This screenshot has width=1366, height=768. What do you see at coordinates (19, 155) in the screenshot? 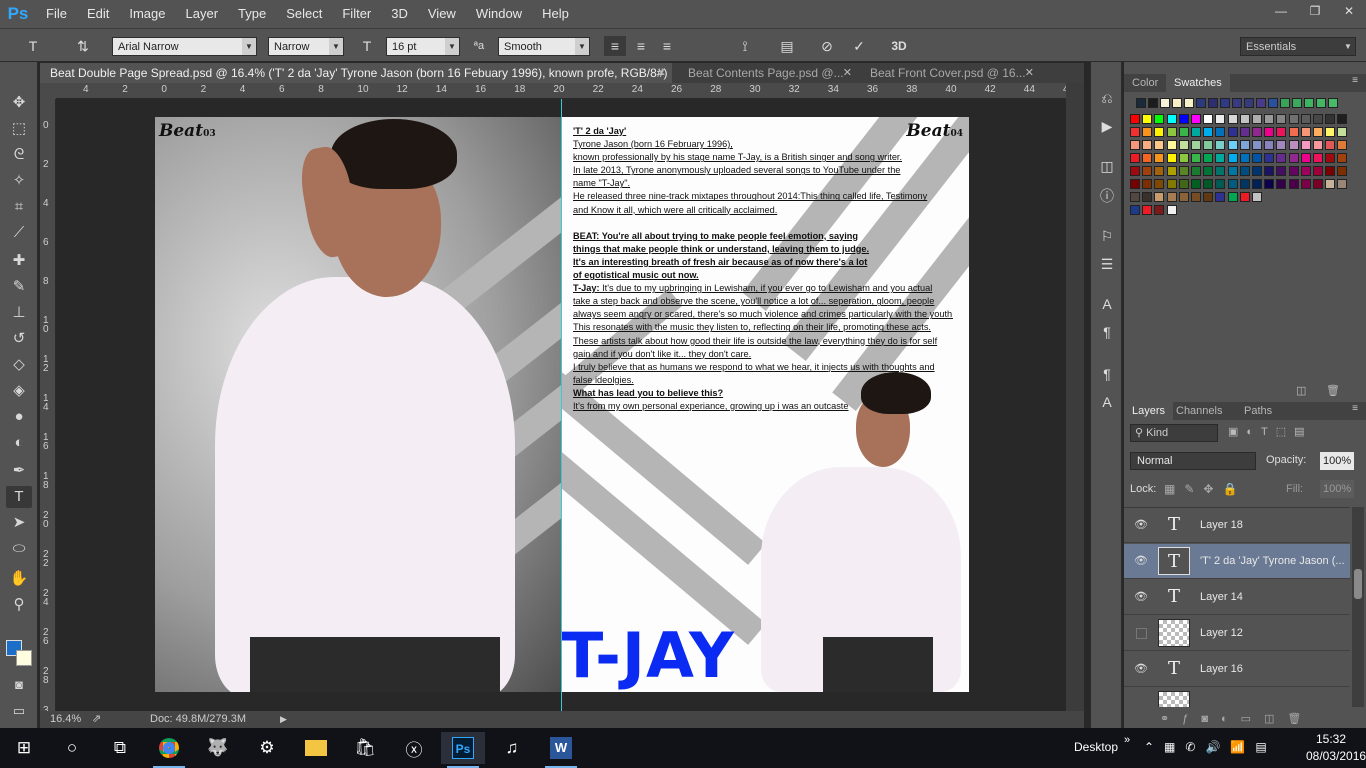
I see `lasso-tool-icon: ᘓ` at bounding box center [19, 155].